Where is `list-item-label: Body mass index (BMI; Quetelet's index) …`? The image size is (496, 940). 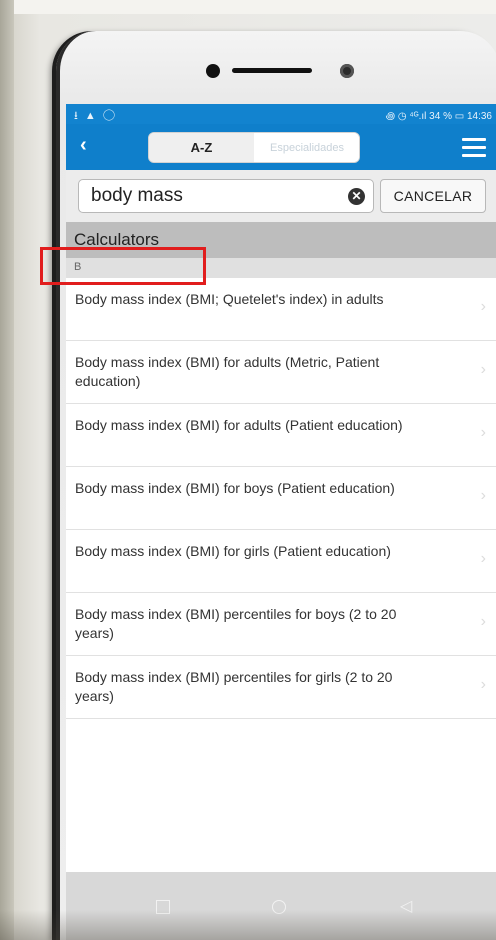 list-item-label: Body mass index (BMI; Quetelet's index) … is located at coordinates (229, 299).